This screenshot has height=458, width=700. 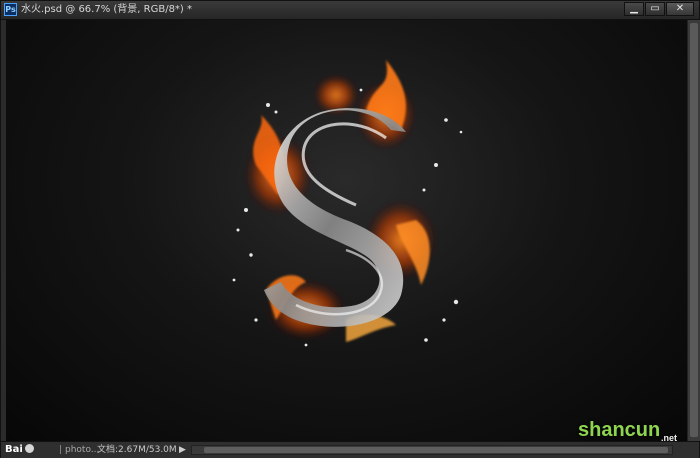 What do you see at coordinates (680, 9) in the screenshot?
I see `close-button: ✕` at bounding box center [680, 9].